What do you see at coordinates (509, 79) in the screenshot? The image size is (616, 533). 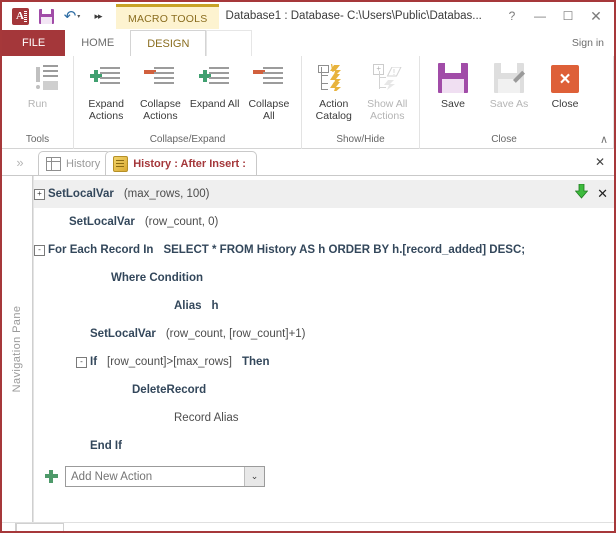 I see `save-as-icon` at bounding box center [509, 79].